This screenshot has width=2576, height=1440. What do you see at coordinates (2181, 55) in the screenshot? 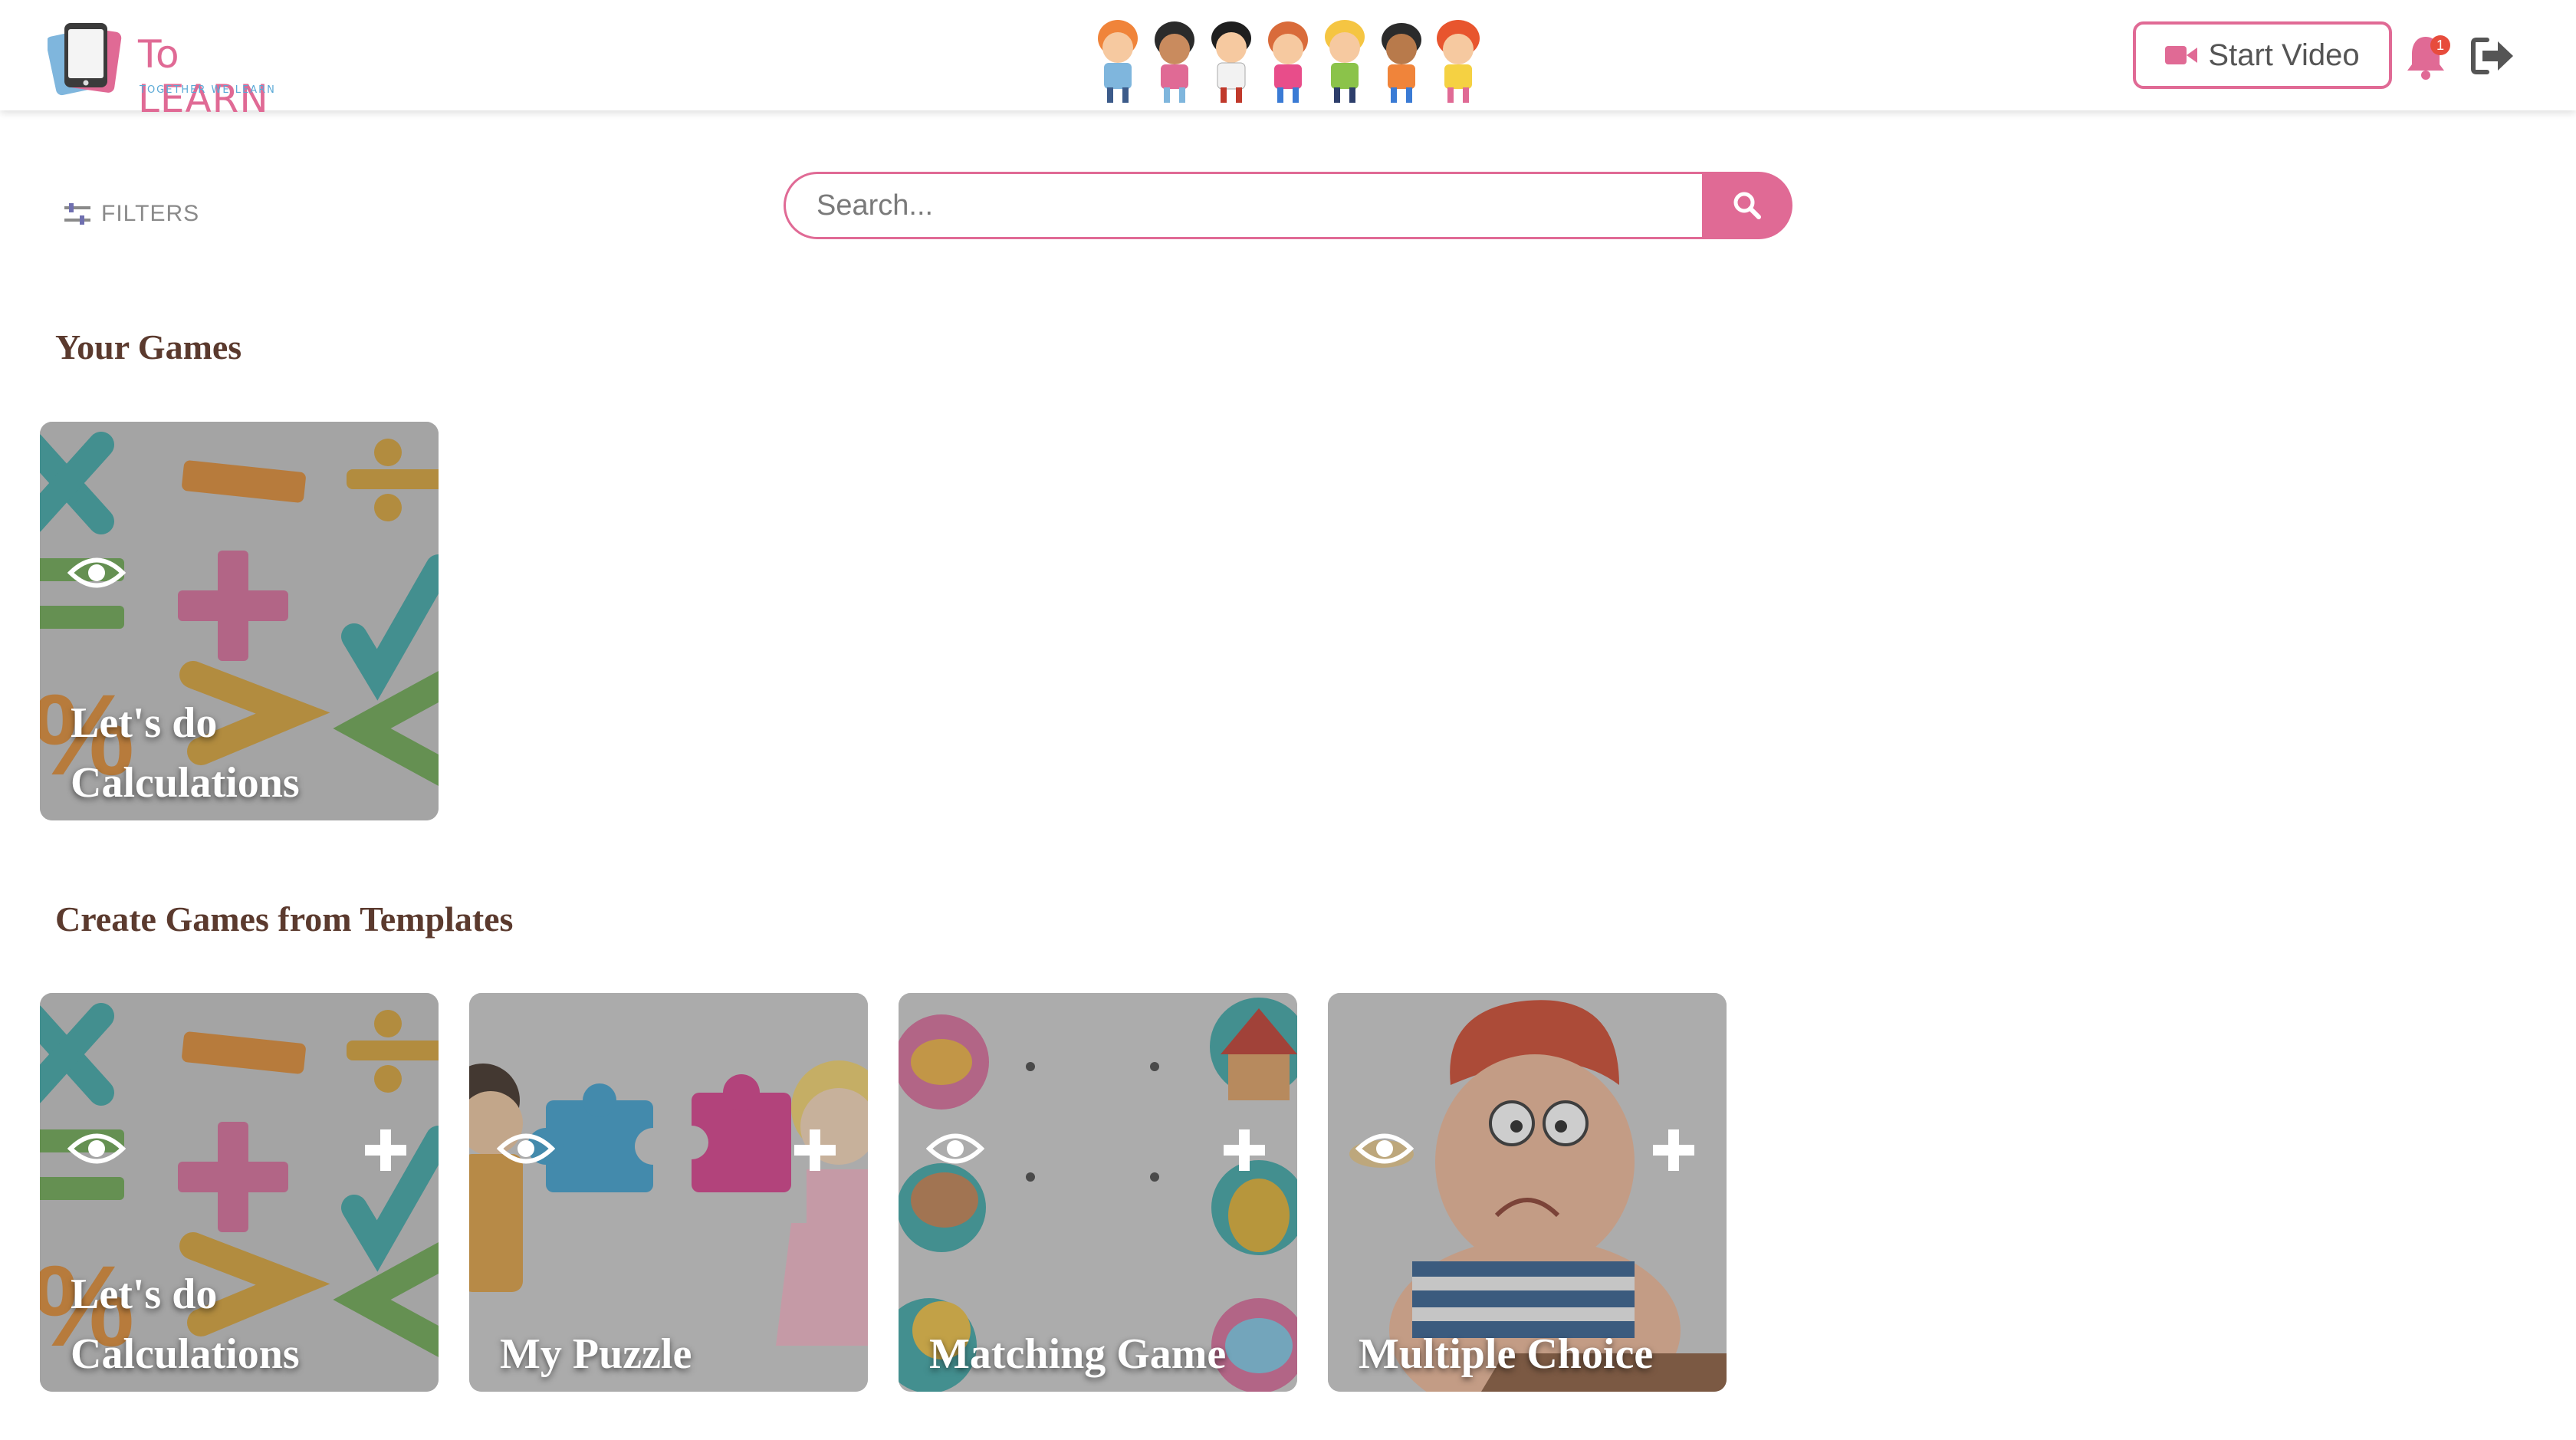
I see `video-camera-icon` at bounding box center [2181, 55].